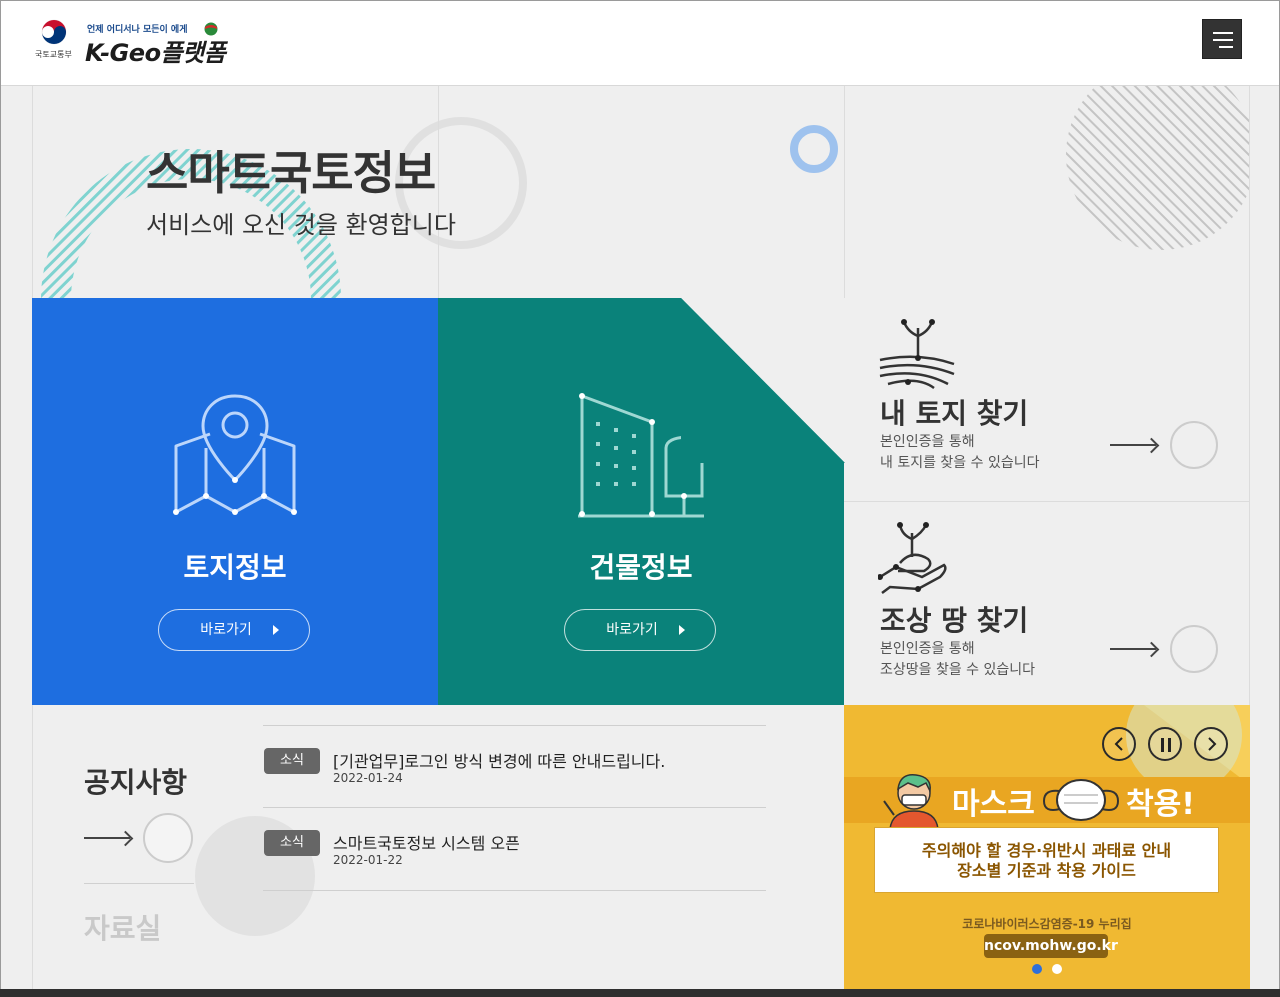  I want to click on banner-source: 코로나바이러스감염증-19 누리집, so click(1047, 924).